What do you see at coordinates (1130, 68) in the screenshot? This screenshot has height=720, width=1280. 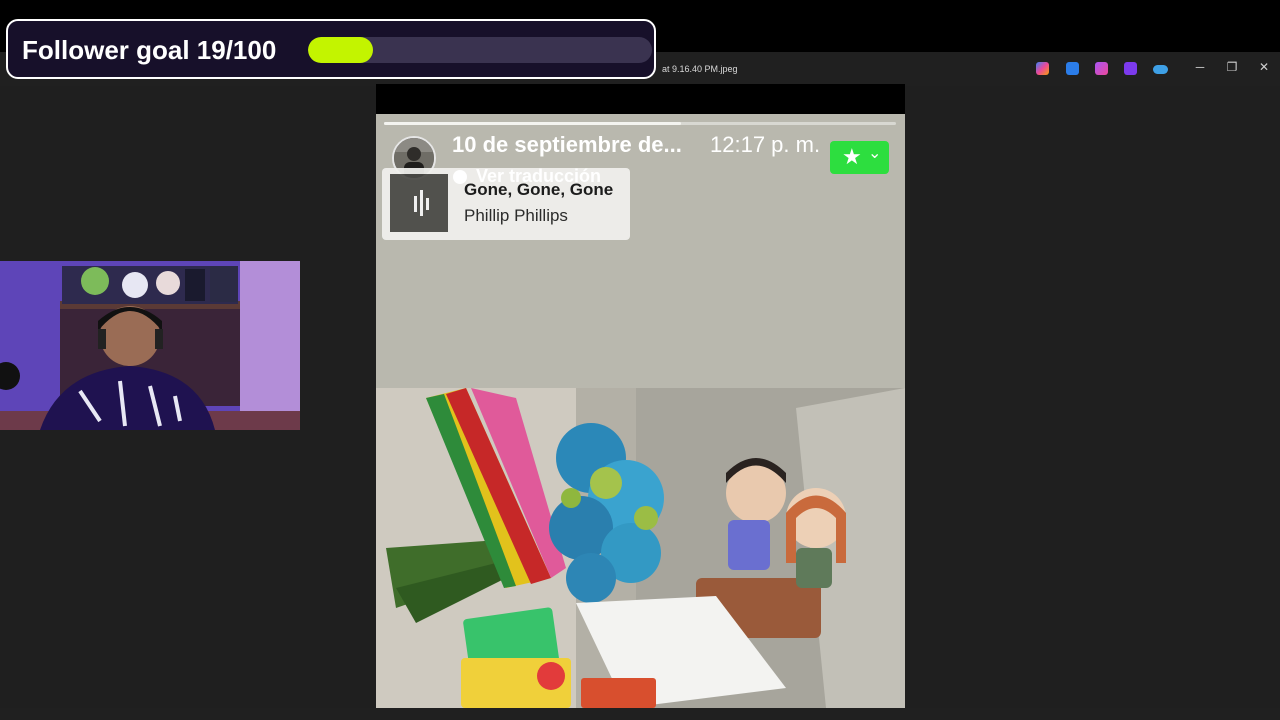 I see `clipchamp-icon` at bounding box center [1130, 68].